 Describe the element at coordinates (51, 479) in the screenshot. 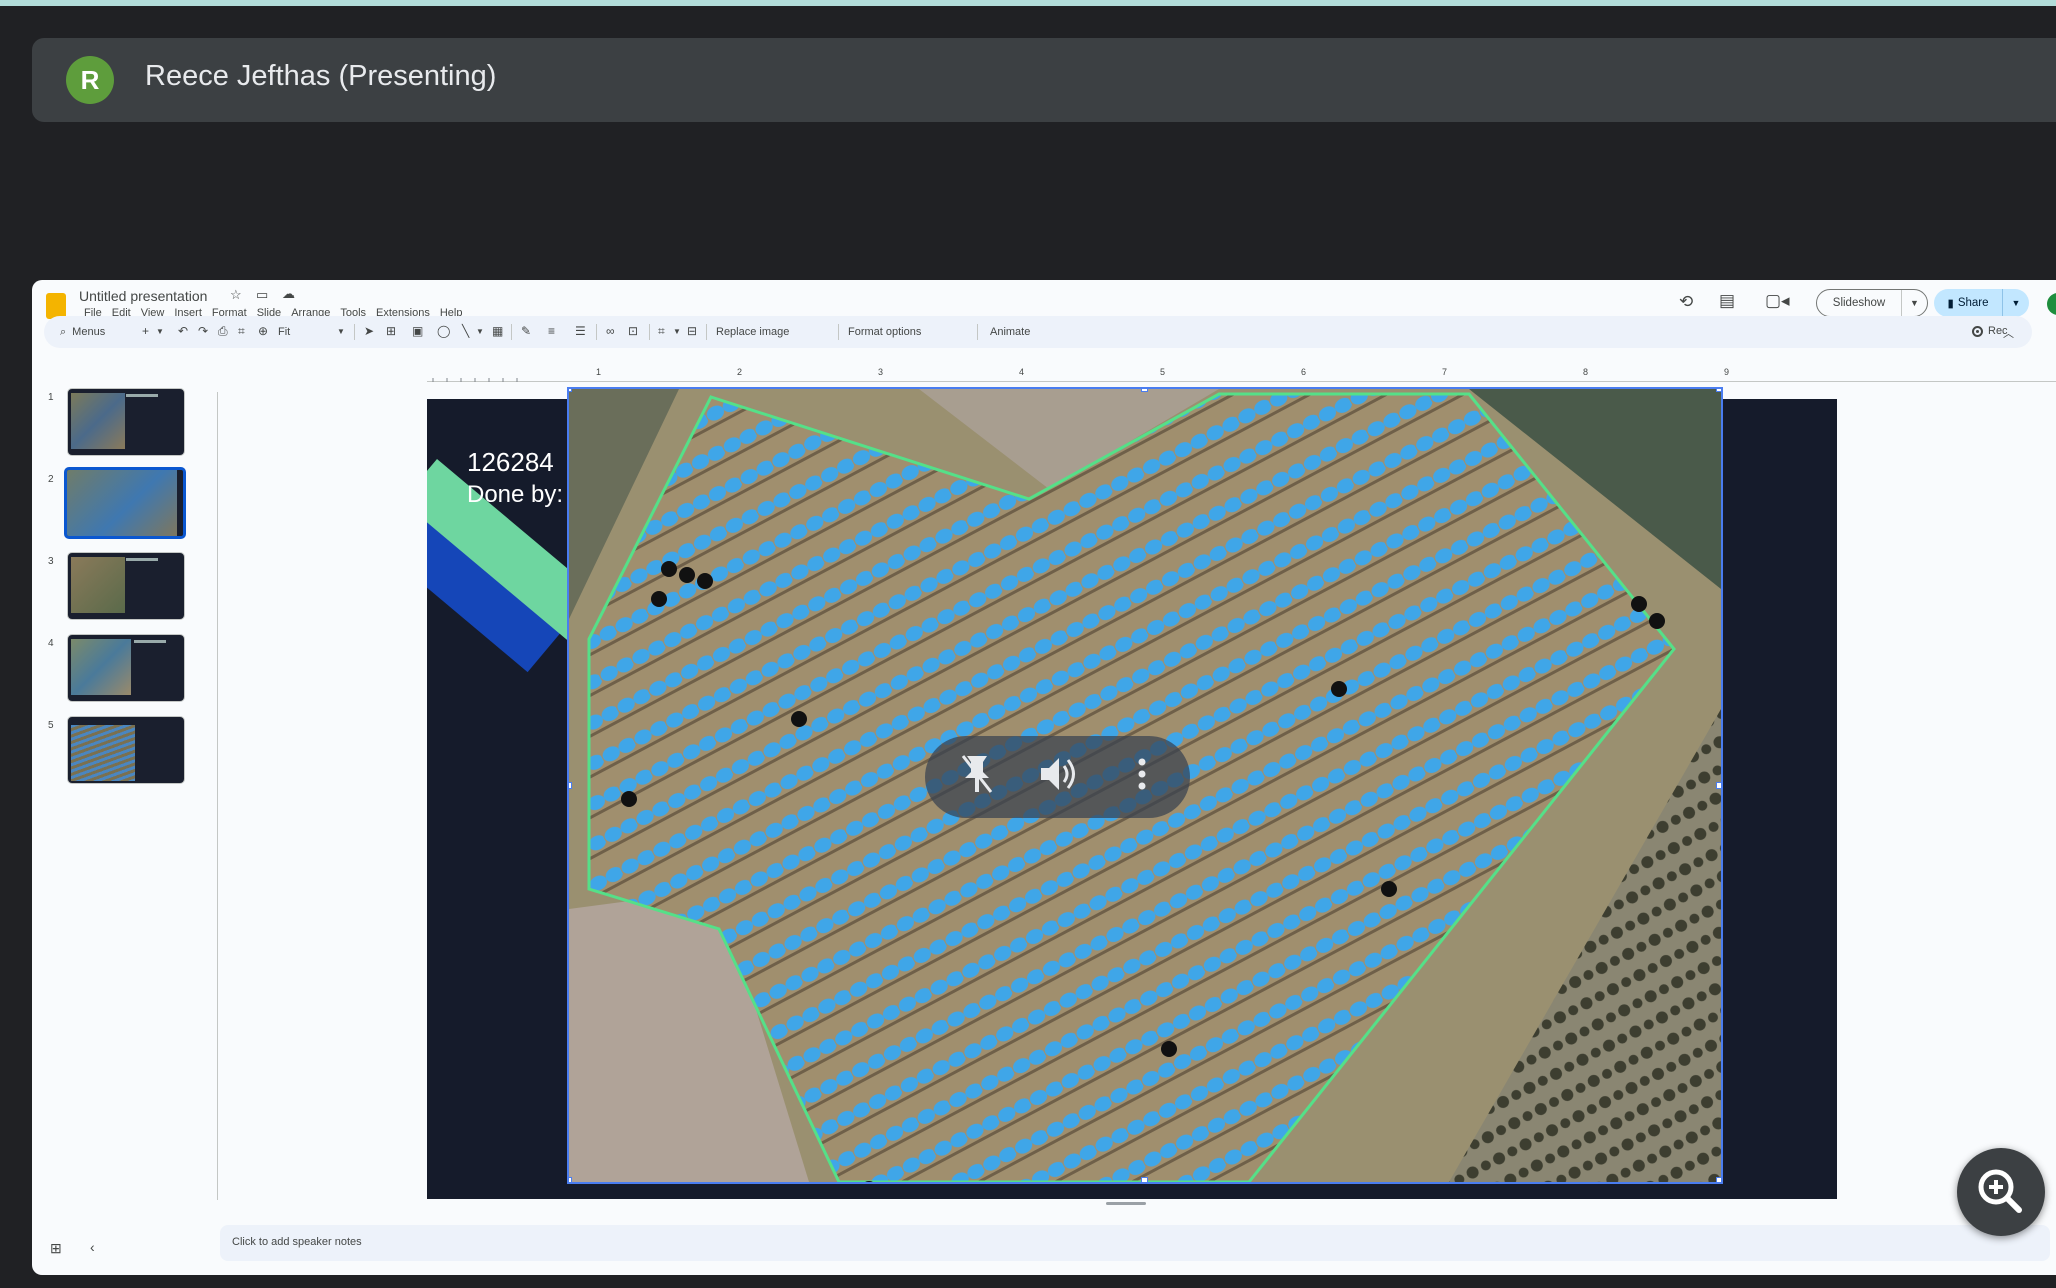

I see `slide-number: 2` at that location.